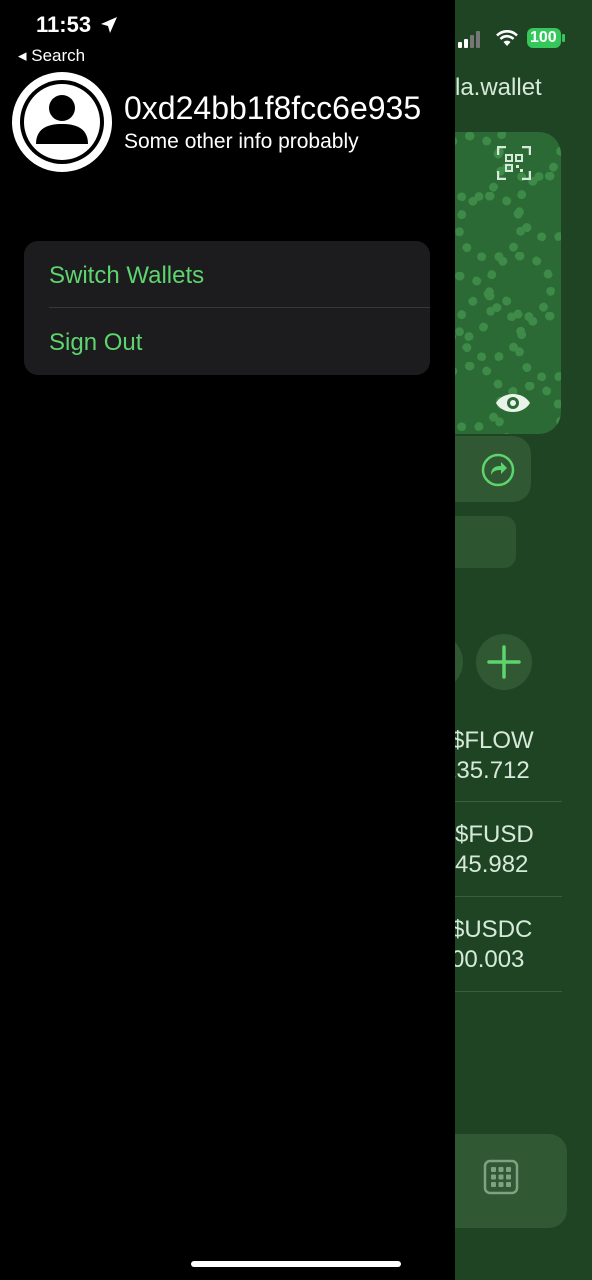 The image size is (592, 1280). Describe the element at coordinates (296, 1264) in the screenshot. I see `home-indicator` at that location.